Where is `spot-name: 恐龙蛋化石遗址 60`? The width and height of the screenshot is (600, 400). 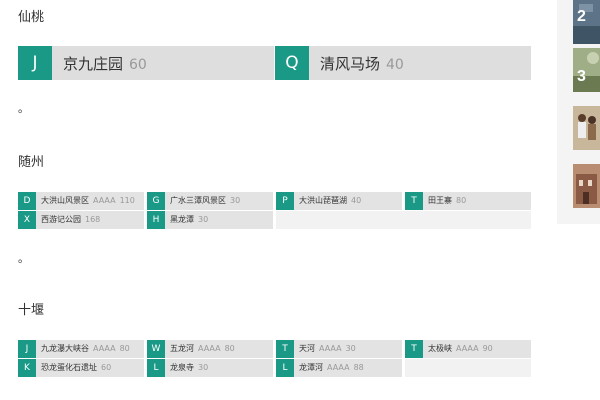
spot-name: 恐龙蛋化石遗址 60 is located at coordinates (76, 367).